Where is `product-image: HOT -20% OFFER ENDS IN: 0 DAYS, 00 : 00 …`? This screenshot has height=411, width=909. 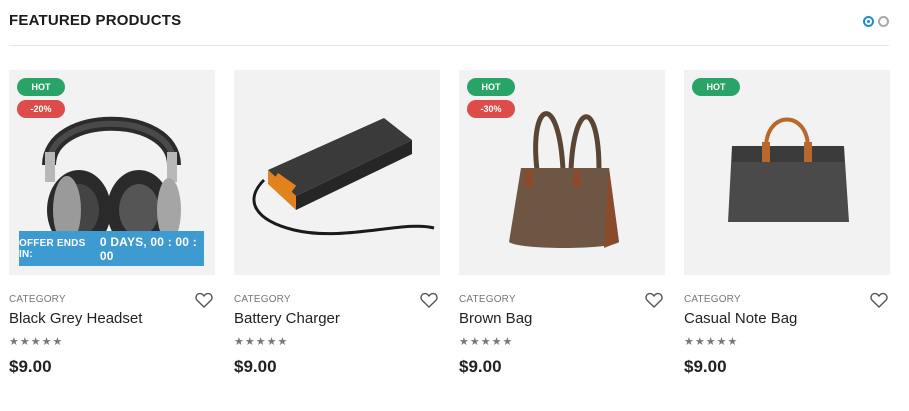 product-image: HOT -20% OFFER ENDS IN: 0 DAYS, 00 : 00 … is located at coordinates (112, 172).